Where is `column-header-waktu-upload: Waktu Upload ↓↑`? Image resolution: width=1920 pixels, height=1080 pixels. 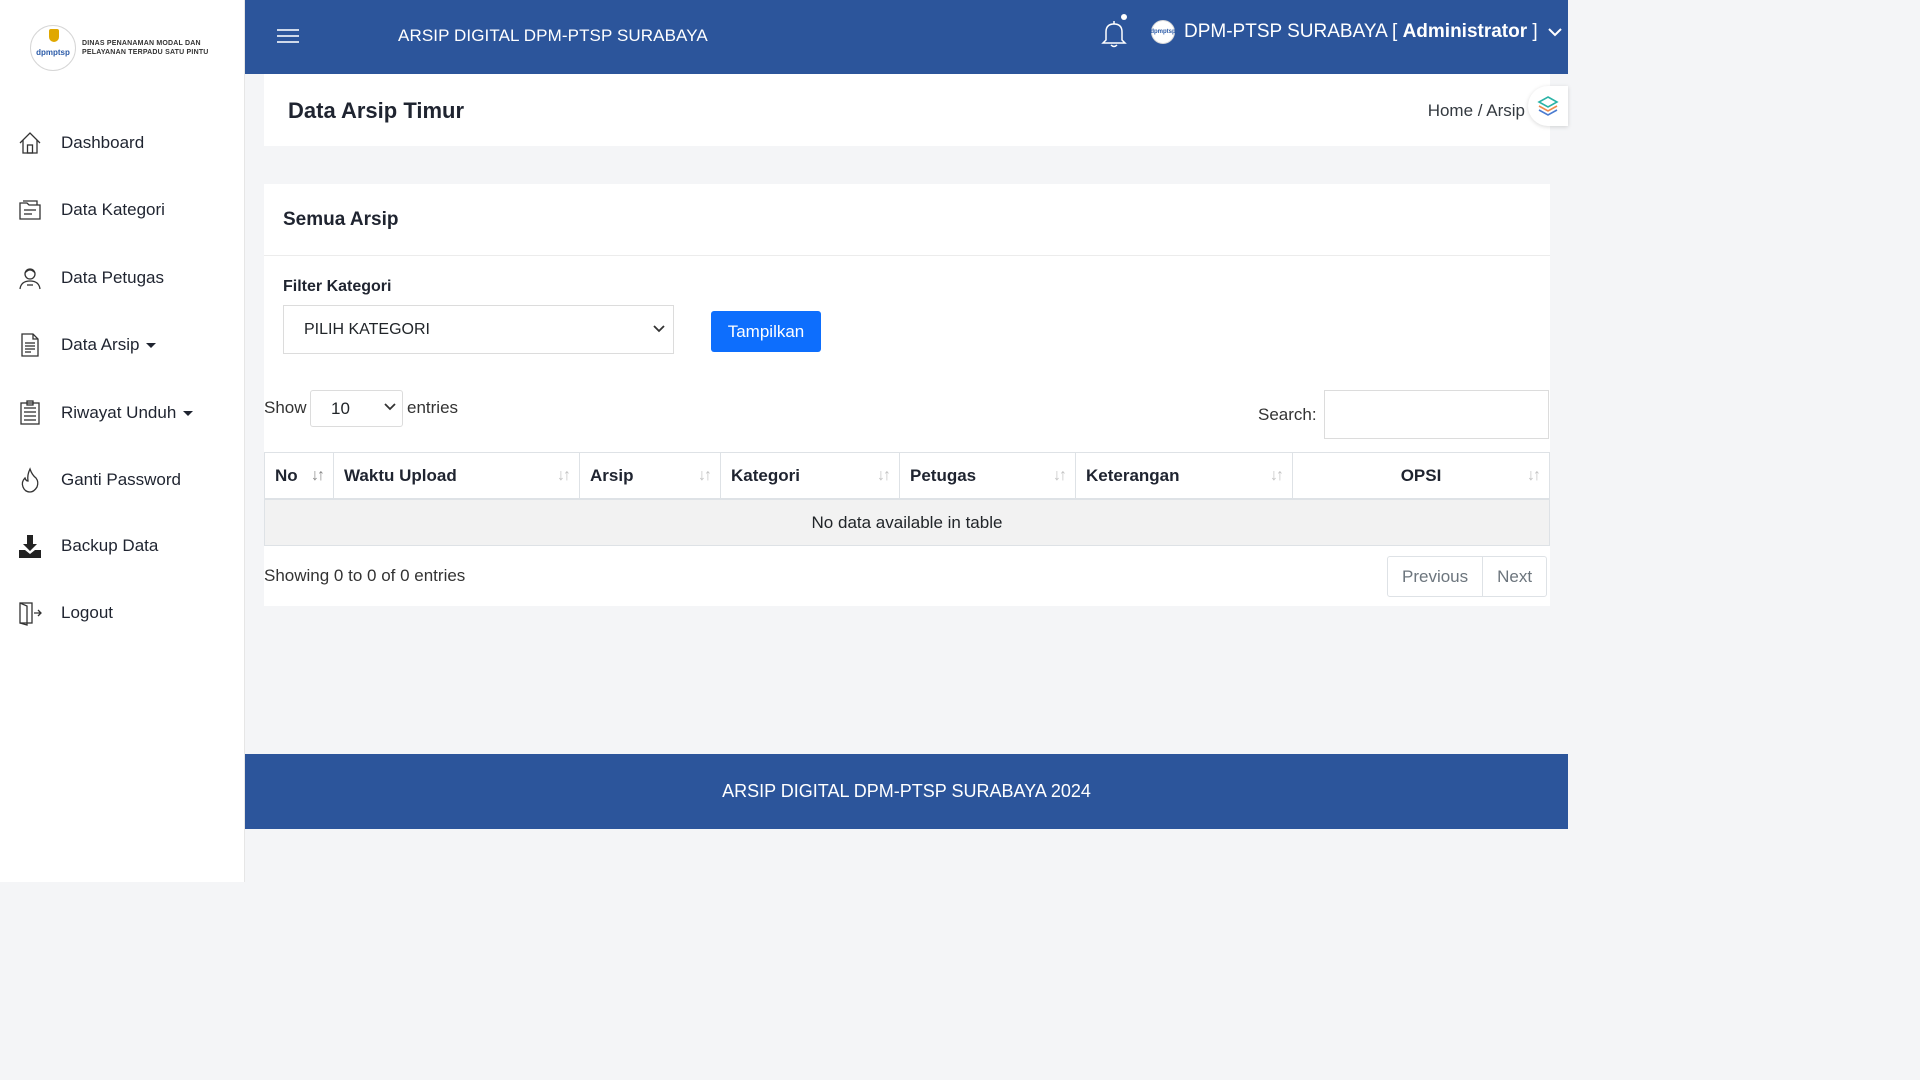 column-header-waktu-upload: Waktu Upload ↓↑ is located at coordinates (457, 476).